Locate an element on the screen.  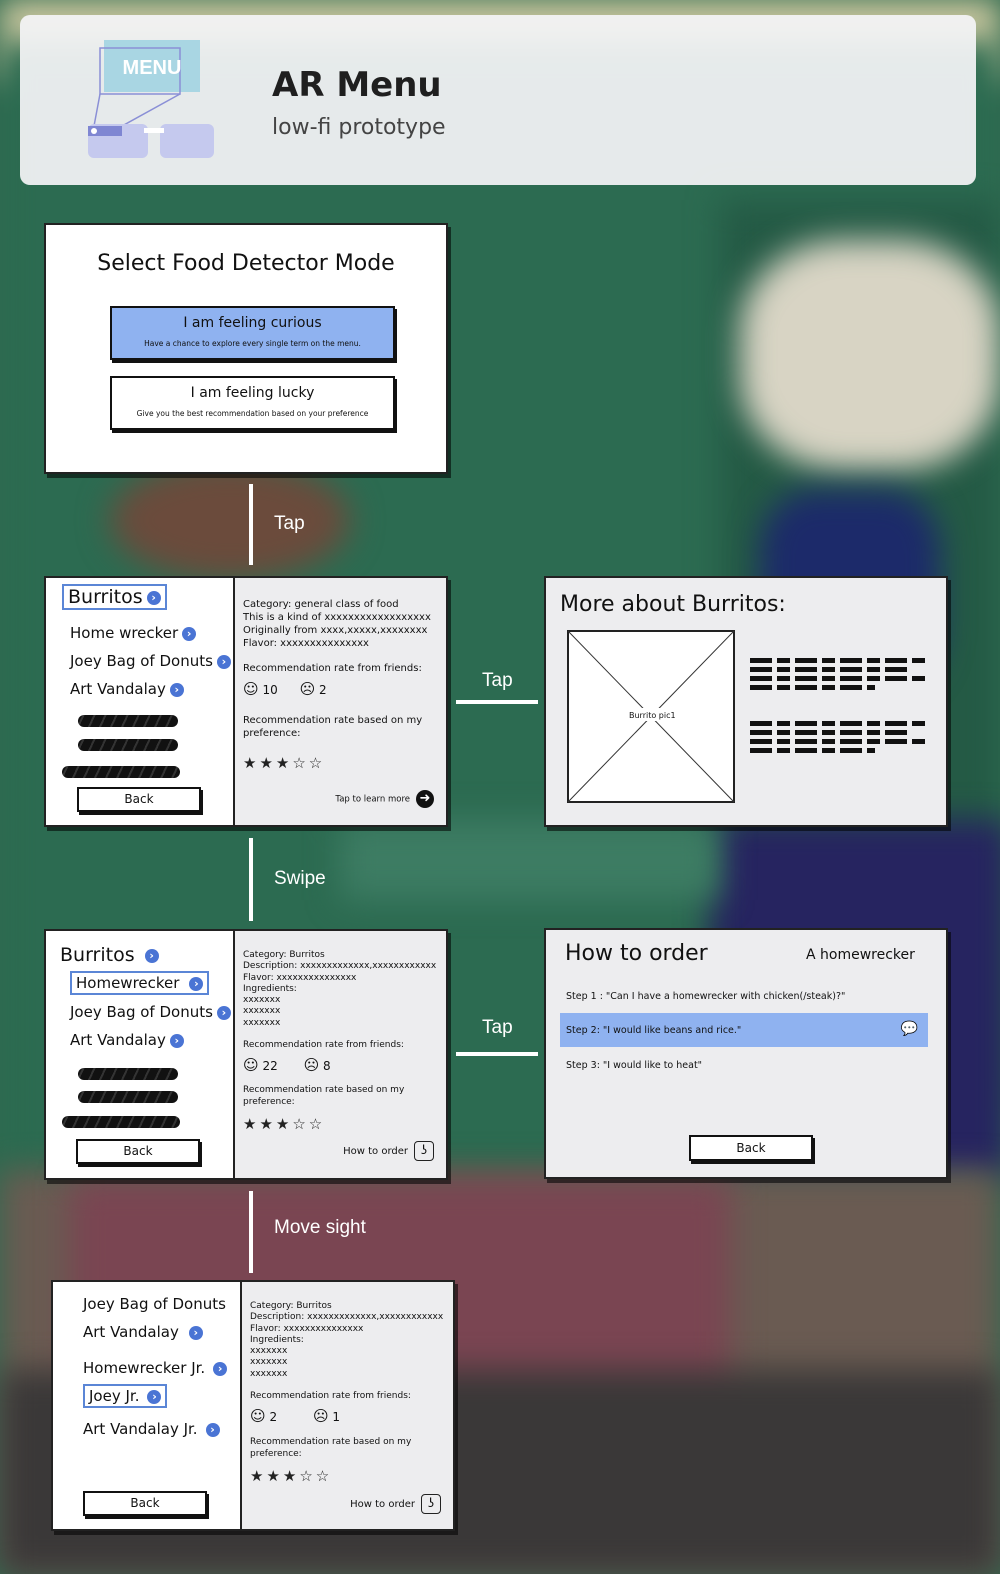
page-subtitle: low-fi prototype is located at coordinates (359, 127).